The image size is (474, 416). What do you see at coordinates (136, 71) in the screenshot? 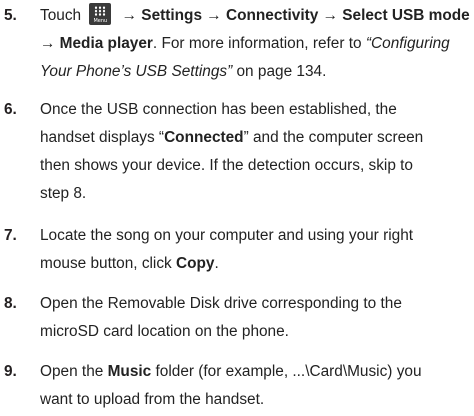
I see `cross-reference-title-cont: Your Phone’s USB Settings”` at bounding box center [136, 71].